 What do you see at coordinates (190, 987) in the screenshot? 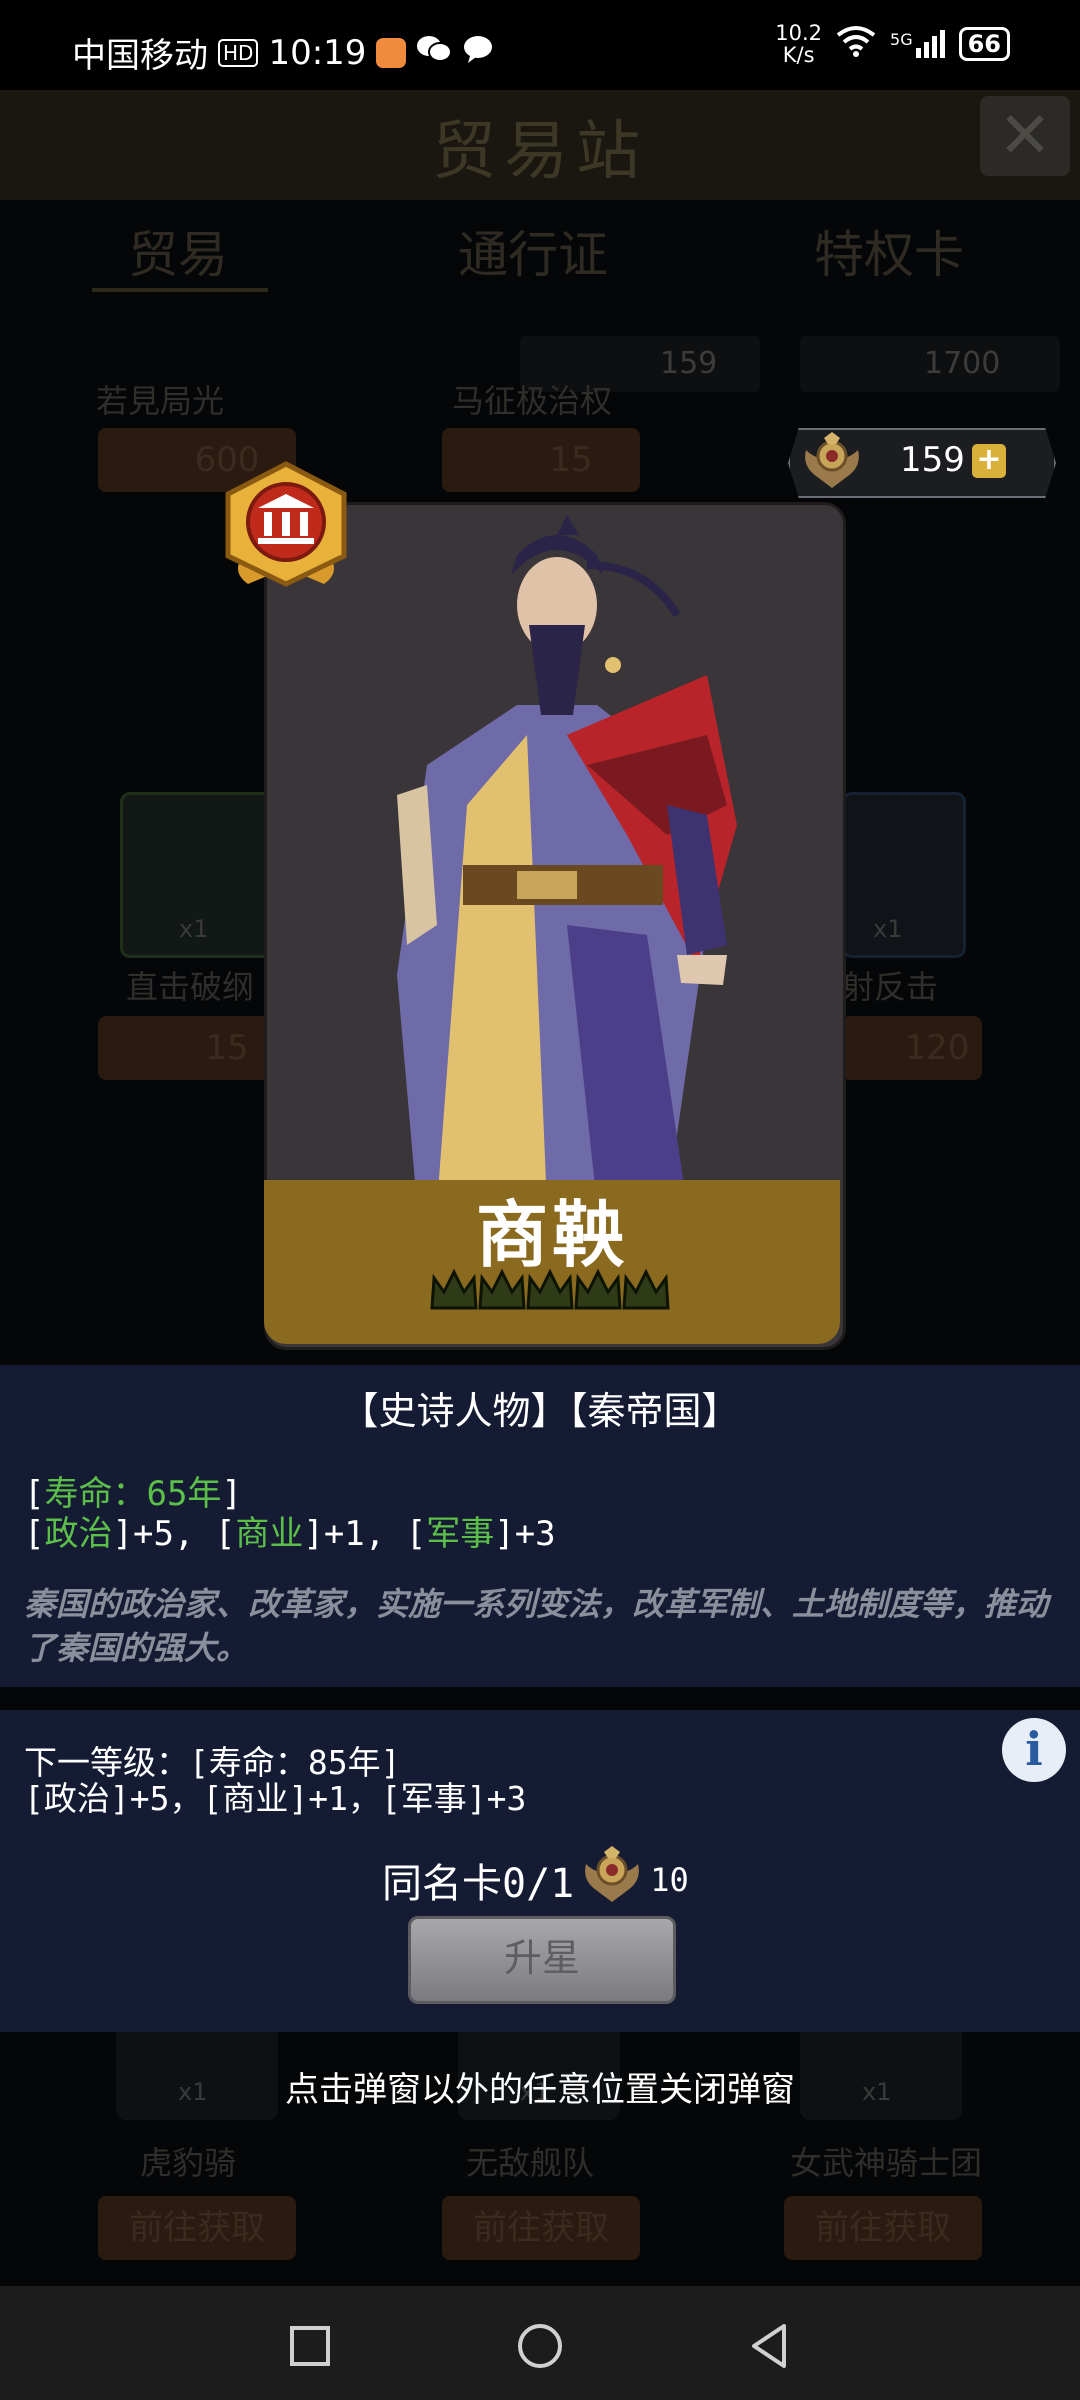
I see `bg-item-label: 直击破纲` at bounding box center [190, 987].